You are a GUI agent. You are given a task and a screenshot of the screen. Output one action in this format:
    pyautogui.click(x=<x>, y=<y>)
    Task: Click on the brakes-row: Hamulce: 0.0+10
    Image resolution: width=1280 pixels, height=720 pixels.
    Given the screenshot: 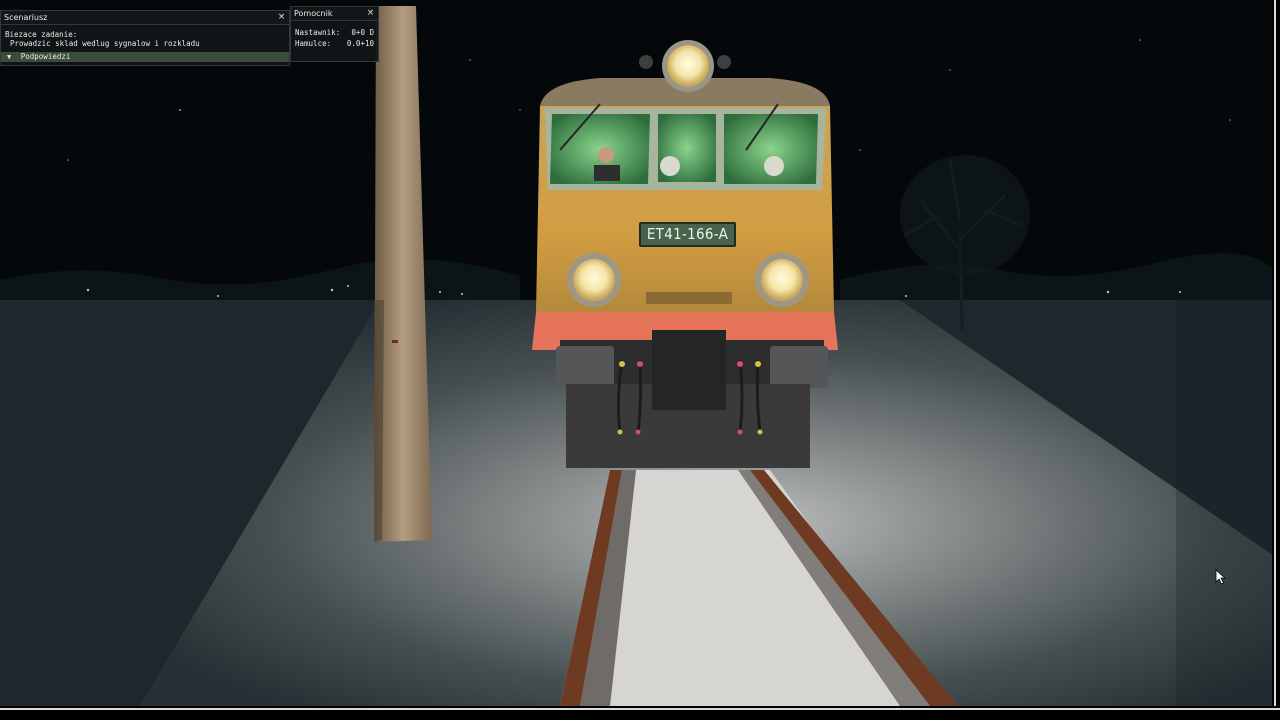 What is the action you would take?
    pyautogui.click(x=334, y=43)
    